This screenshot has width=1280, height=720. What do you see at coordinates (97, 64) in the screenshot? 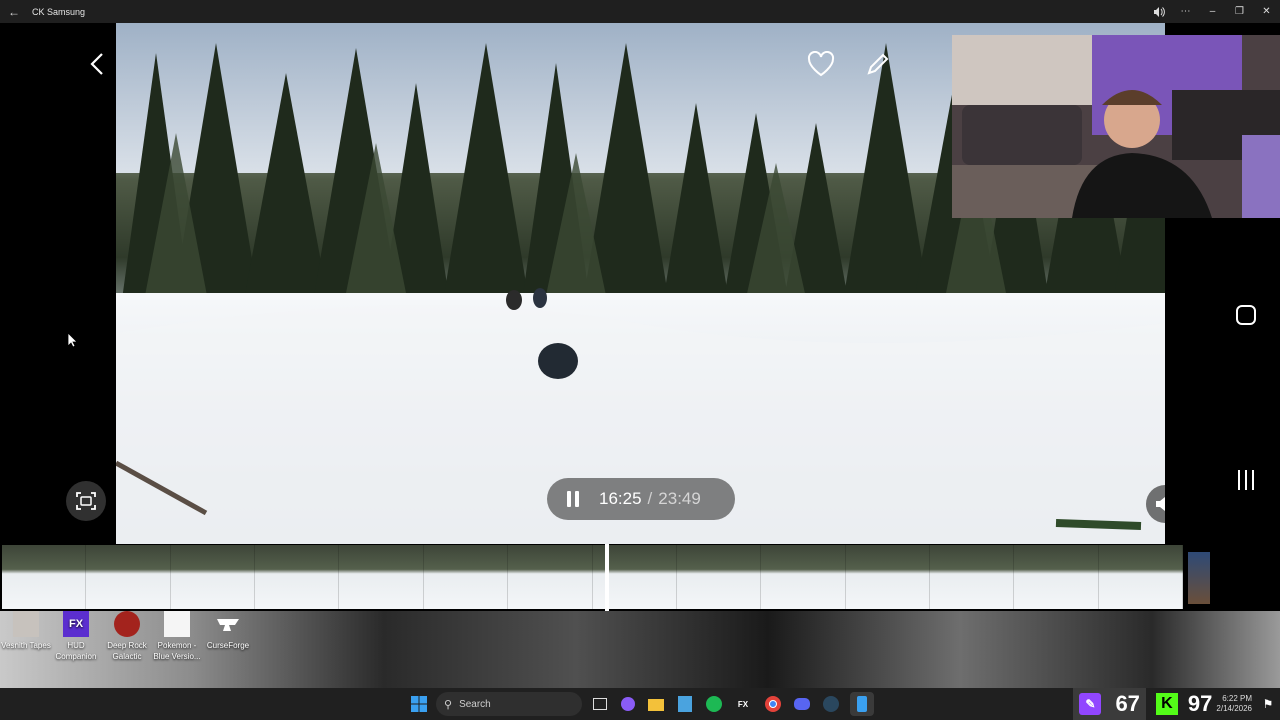
I see `back-chevron-icon` at bounding box center [97, 64].